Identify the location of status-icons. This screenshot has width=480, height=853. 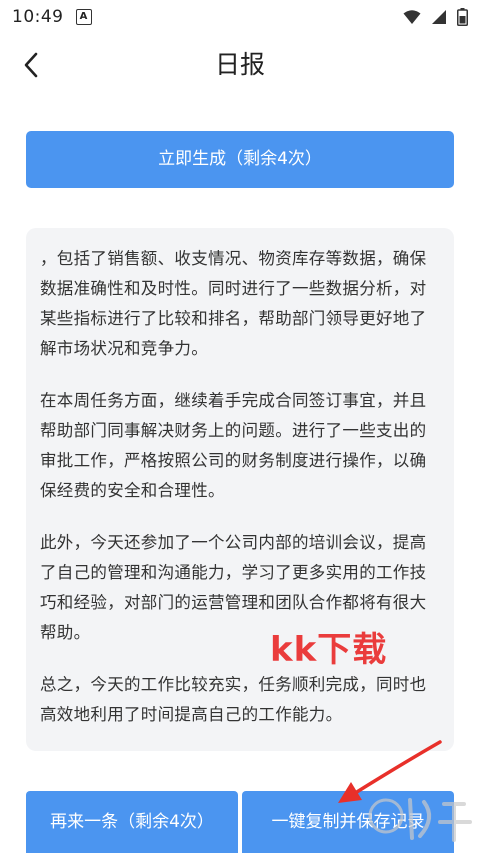
(435, 17).